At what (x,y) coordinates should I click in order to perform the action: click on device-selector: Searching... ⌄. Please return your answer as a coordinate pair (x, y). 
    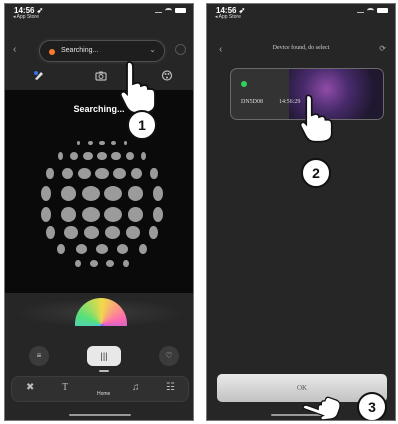
    Looking at the image, I should click on (102, 51).